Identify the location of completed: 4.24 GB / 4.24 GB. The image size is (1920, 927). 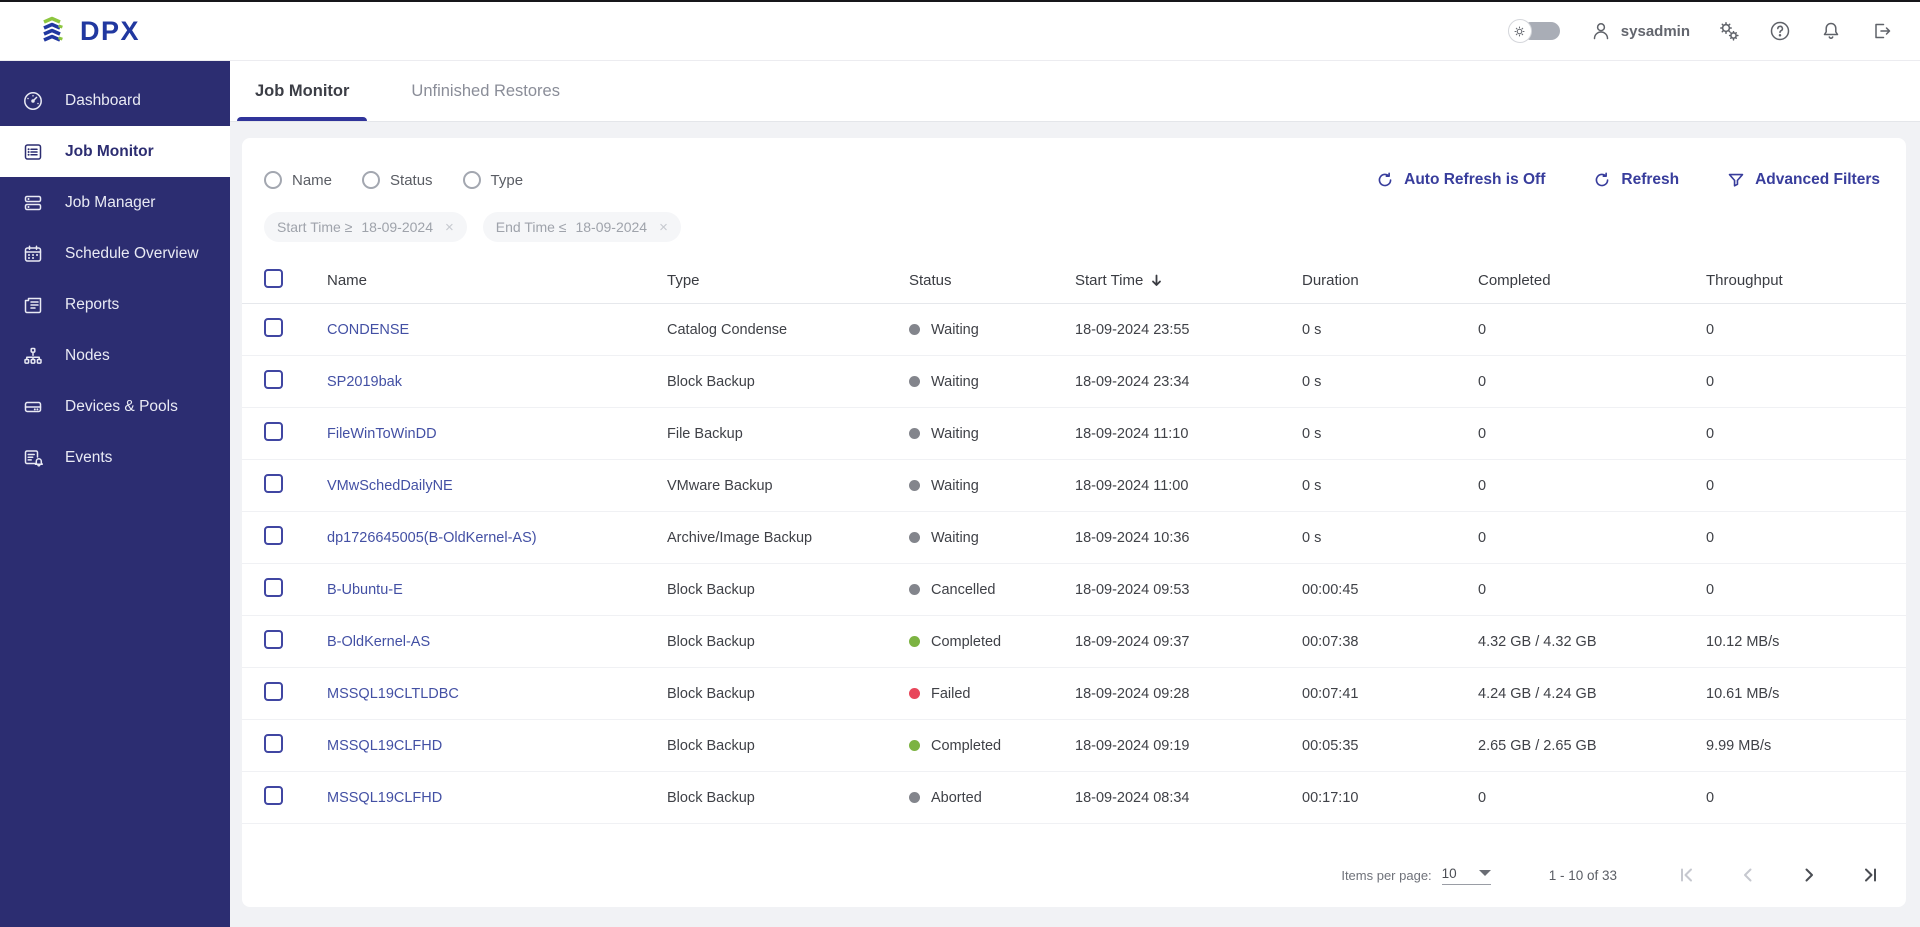
(1537, 693).